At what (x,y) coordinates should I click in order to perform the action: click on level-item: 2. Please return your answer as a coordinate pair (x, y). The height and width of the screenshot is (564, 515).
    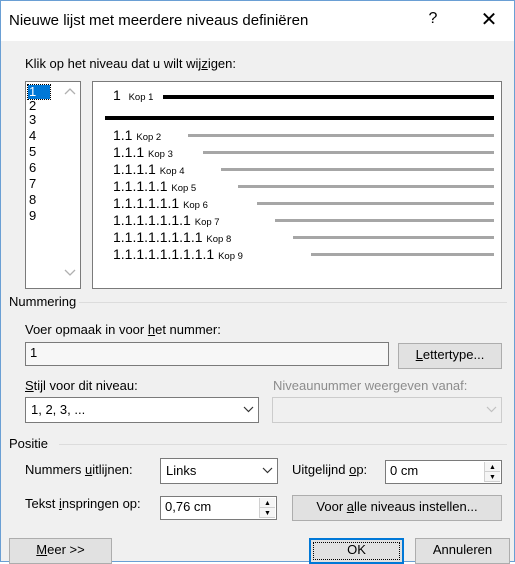
    Looking at the image, I should click on (39, 106).